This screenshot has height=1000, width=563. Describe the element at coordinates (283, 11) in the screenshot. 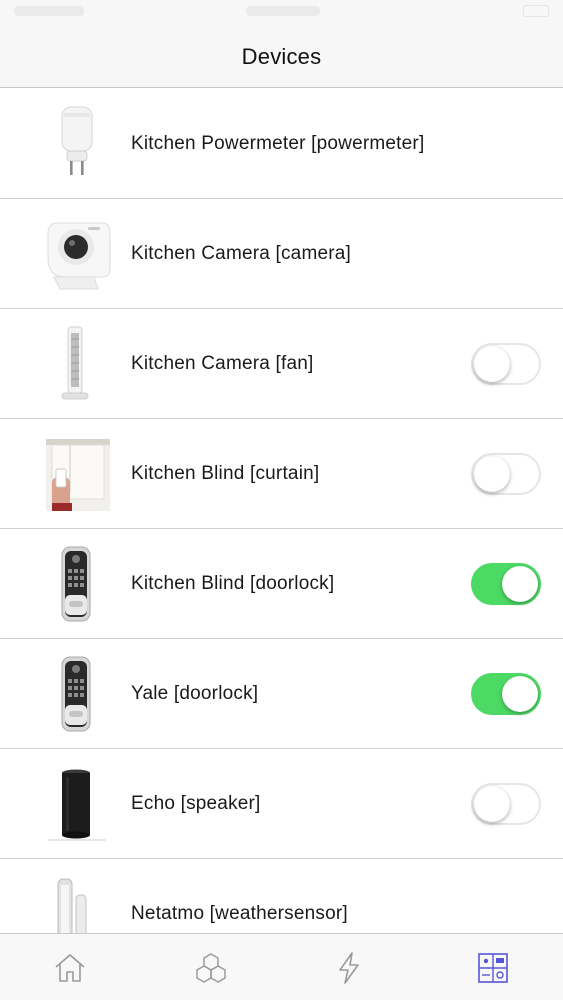

I see `status-time` at that location.